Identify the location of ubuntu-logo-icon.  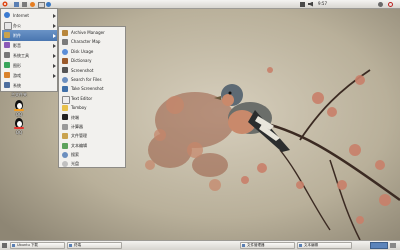
(5, 4).